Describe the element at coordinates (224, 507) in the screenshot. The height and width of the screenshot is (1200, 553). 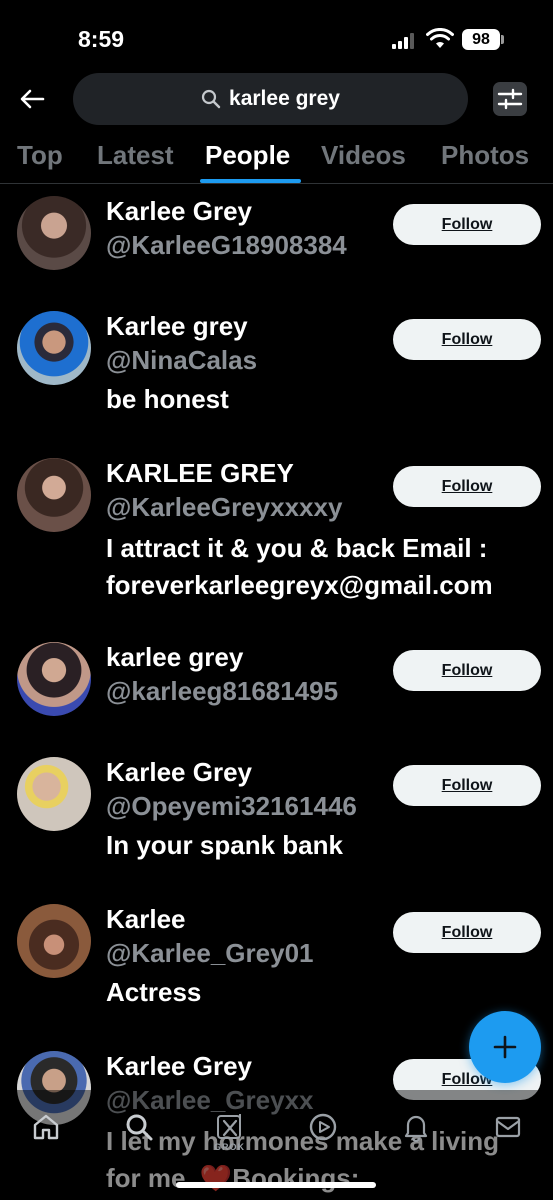
I see `user-handle: @KarleeGreyxxxxy` at that location.